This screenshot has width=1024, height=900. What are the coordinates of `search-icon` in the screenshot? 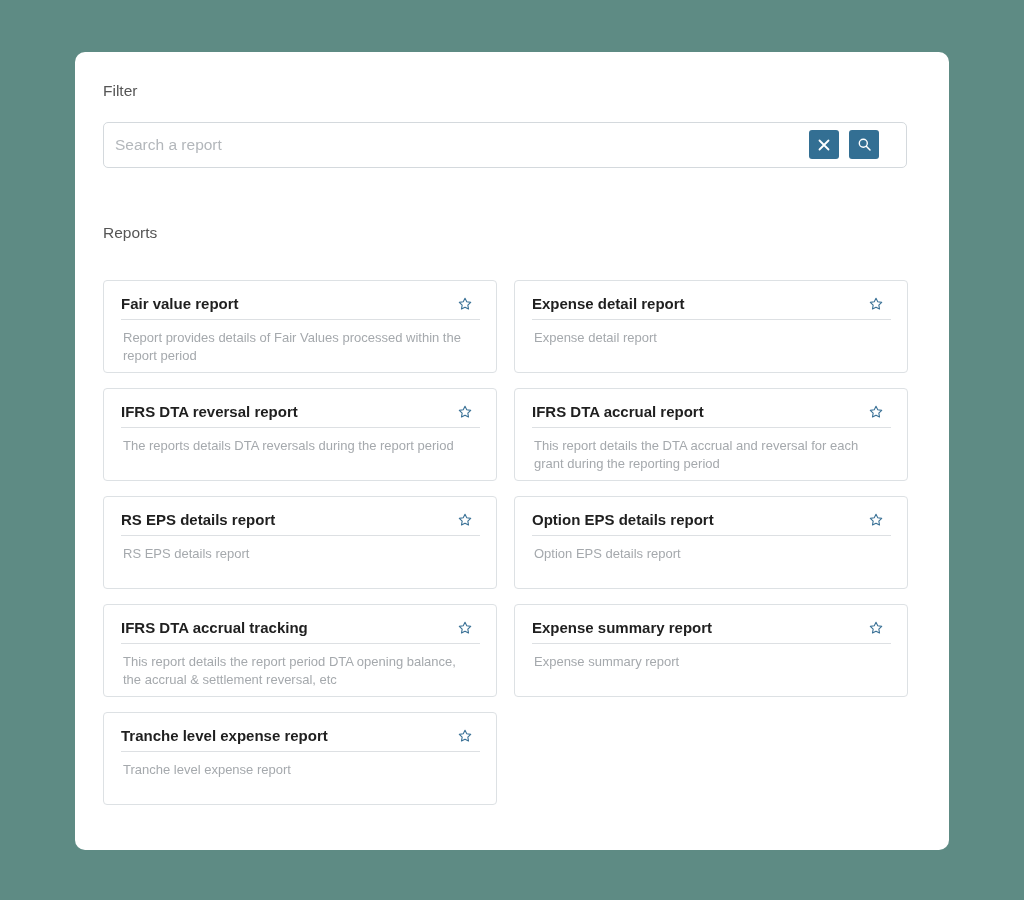 It's located at (864, 144).